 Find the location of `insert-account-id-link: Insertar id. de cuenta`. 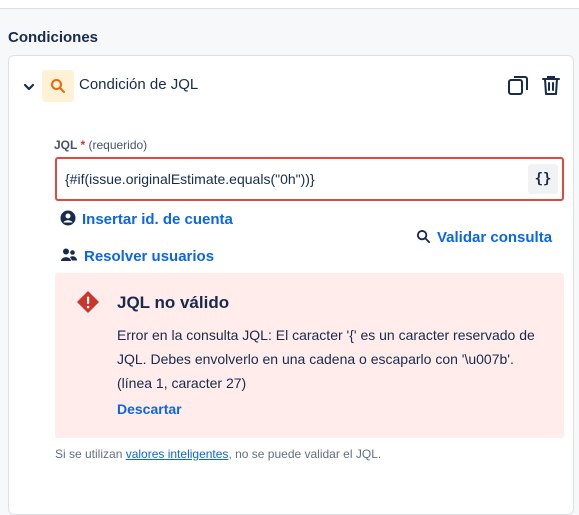

insert-account-id-link: Insertar id. de cuenta is located at coordinates (146, 219).